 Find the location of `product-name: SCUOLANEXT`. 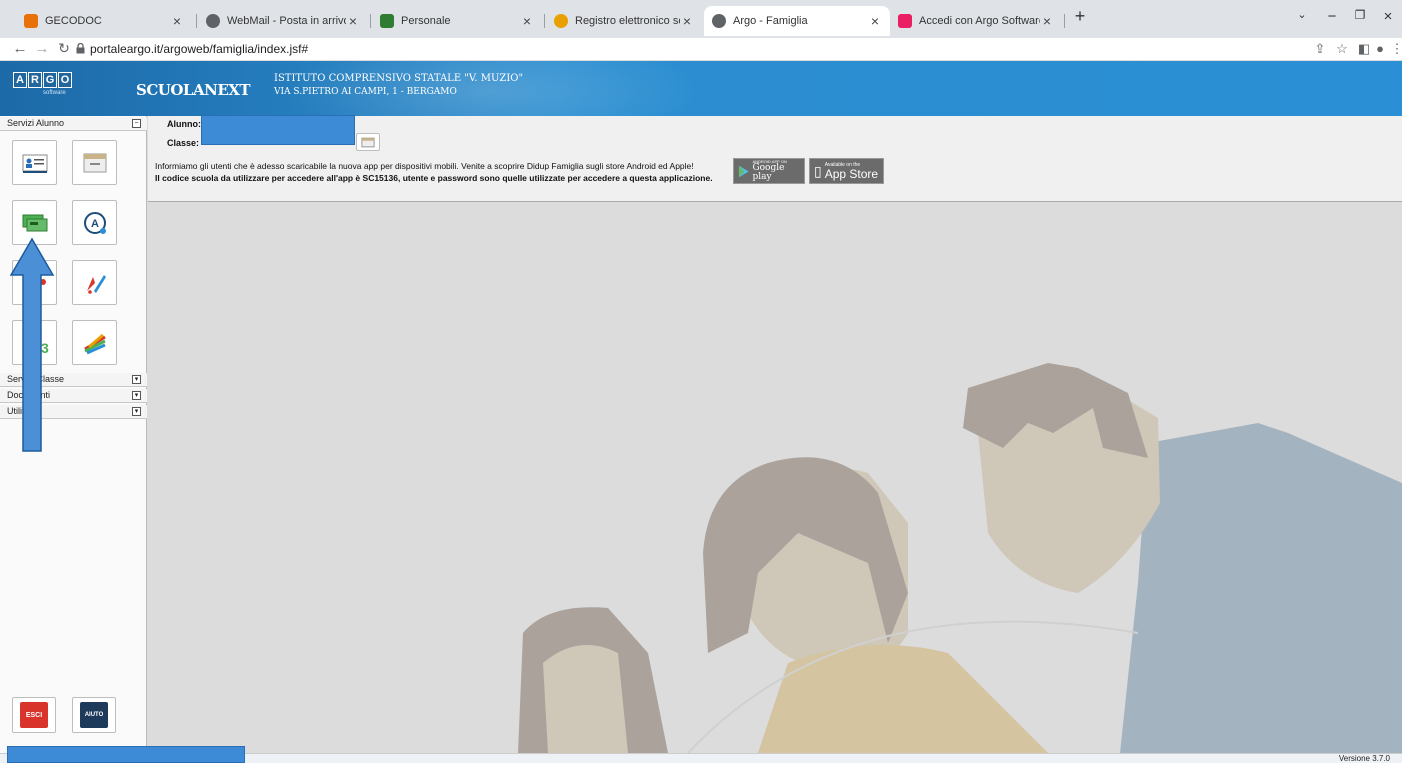

product-name: SCUOLANEXT is located at coordinates (193, 90).